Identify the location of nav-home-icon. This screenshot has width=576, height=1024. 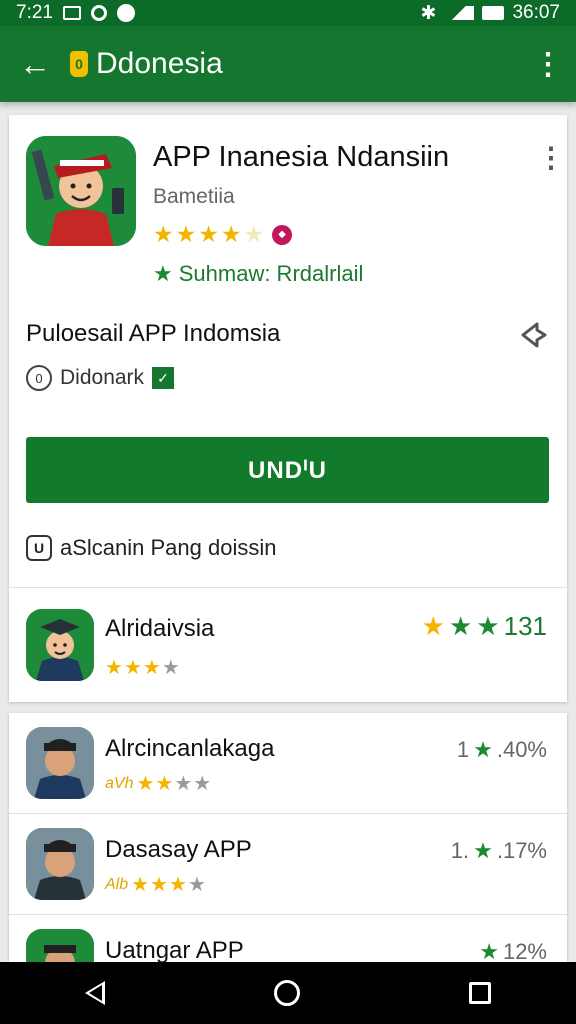
(286, 993).